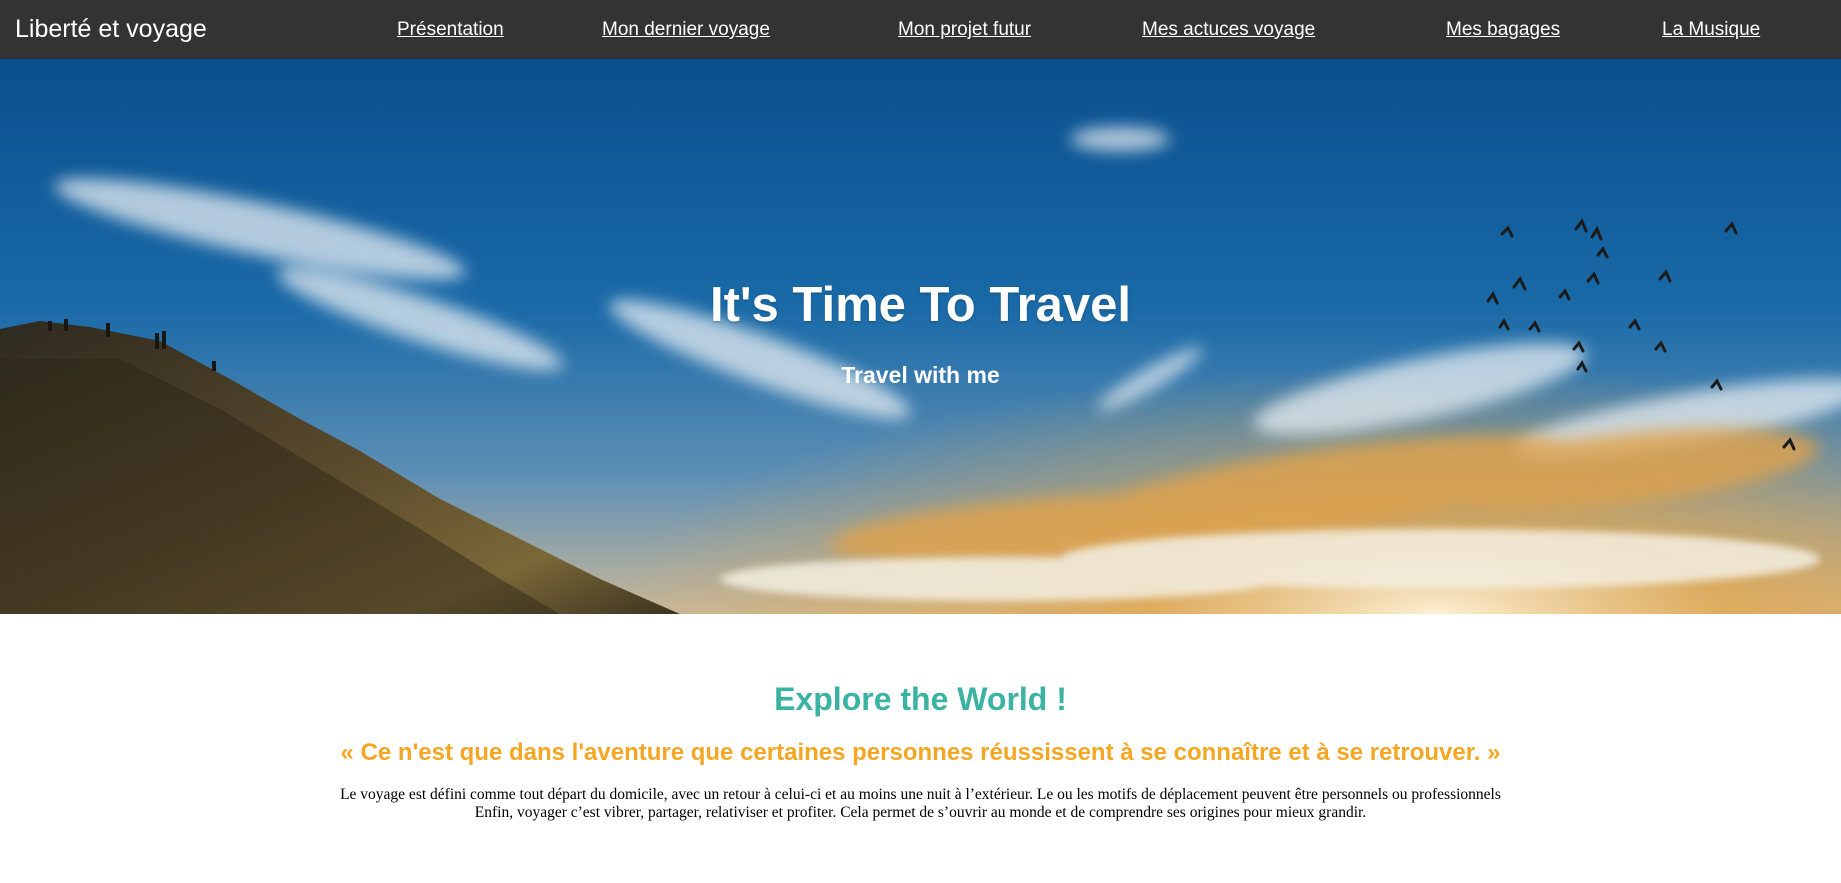 The image size is (1841, 883). What do you see at coordinates (1503, 30) in the screenshot?
I see `nav-link-bagages: Mes bagages` at bounding box center [1503, 30].